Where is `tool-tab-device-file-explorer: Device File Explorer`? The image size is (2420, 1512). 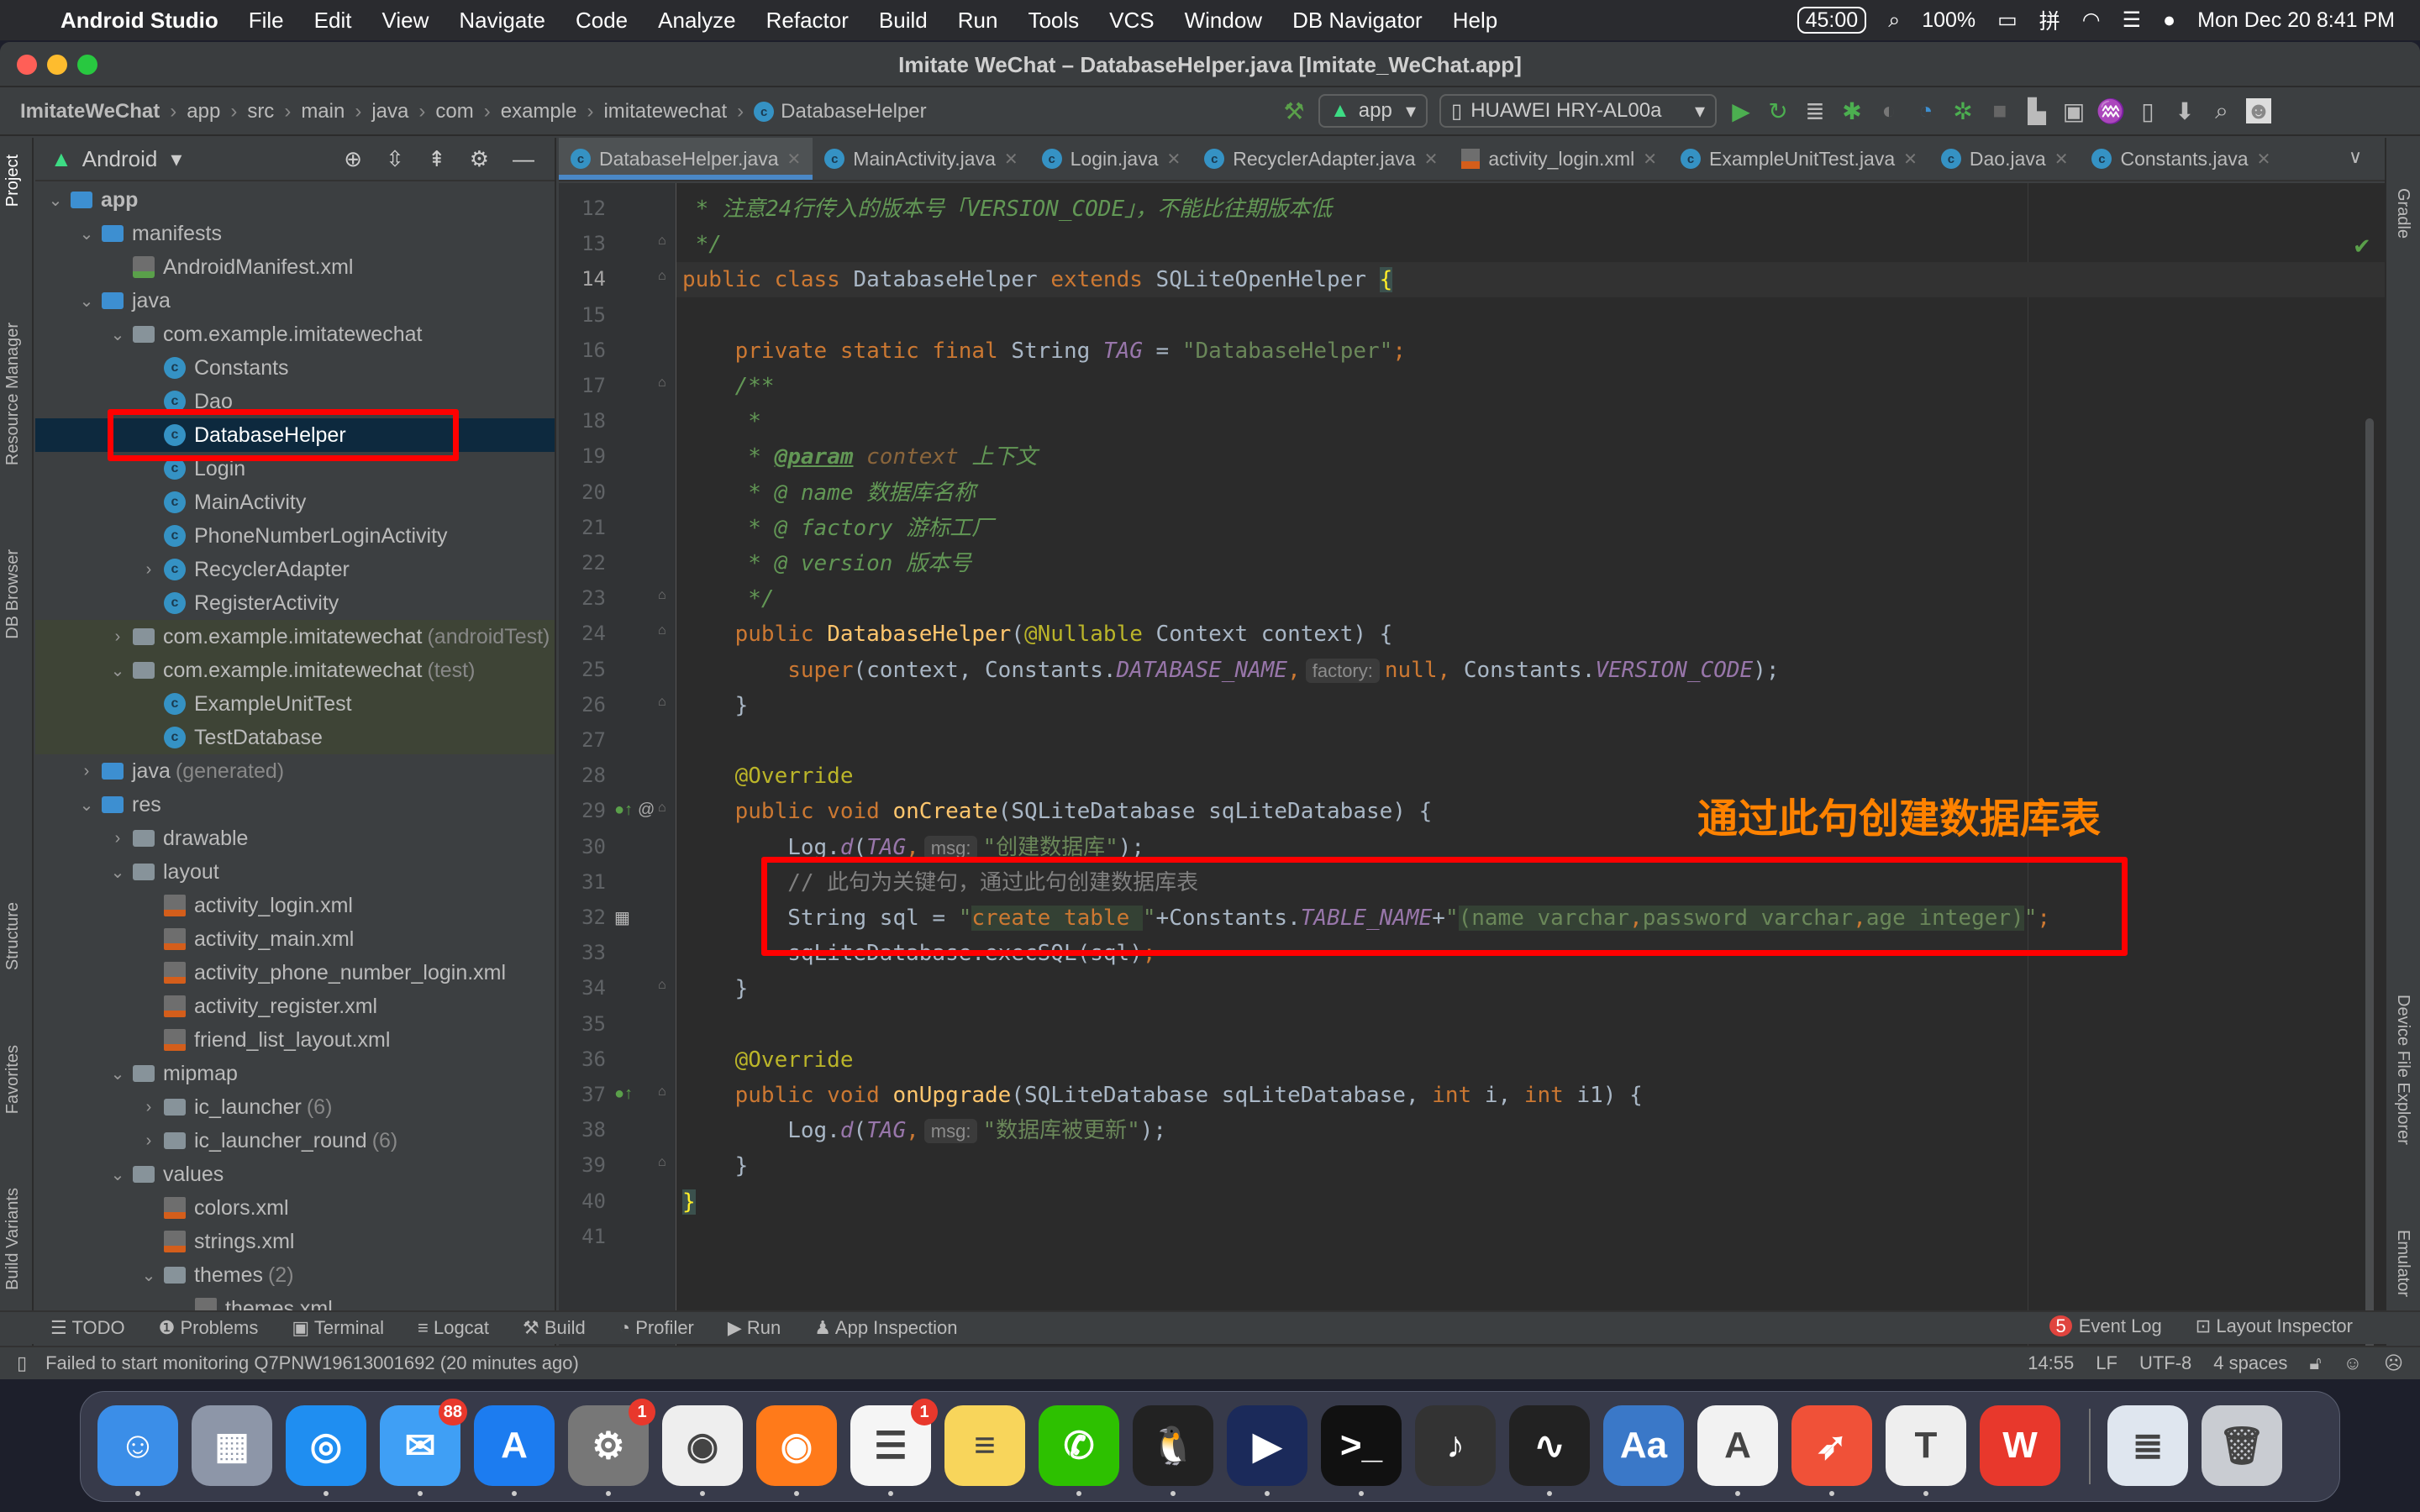 tool-tab-device-file-explorer: Device File Explorer is located at coordinates (2402, 1070).